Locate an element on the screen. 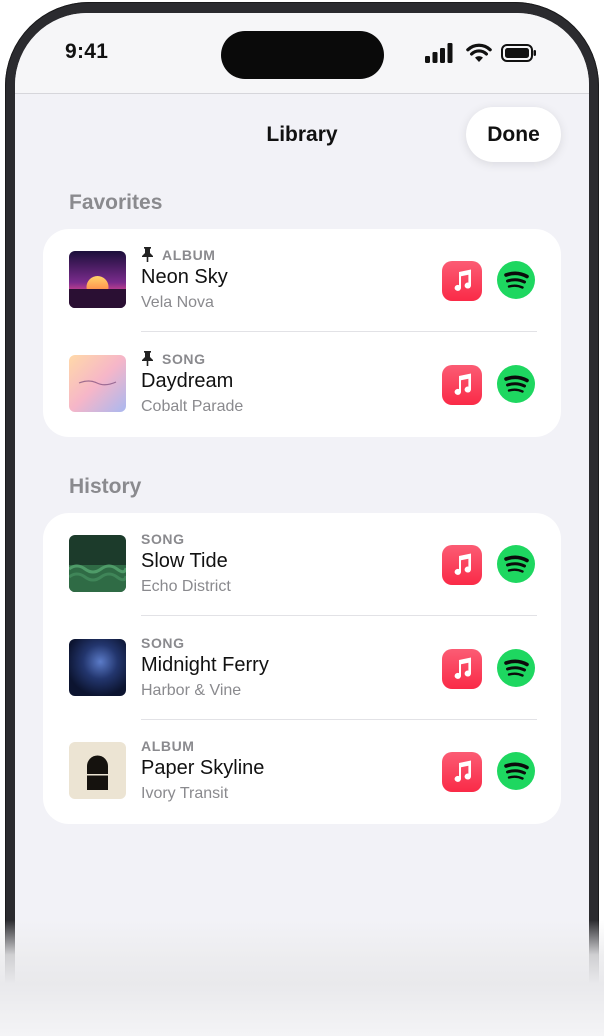 The height and width of the screenshot is (1036, 604). item-artist: Harbor & Vine is located at coordinates (191, 690).